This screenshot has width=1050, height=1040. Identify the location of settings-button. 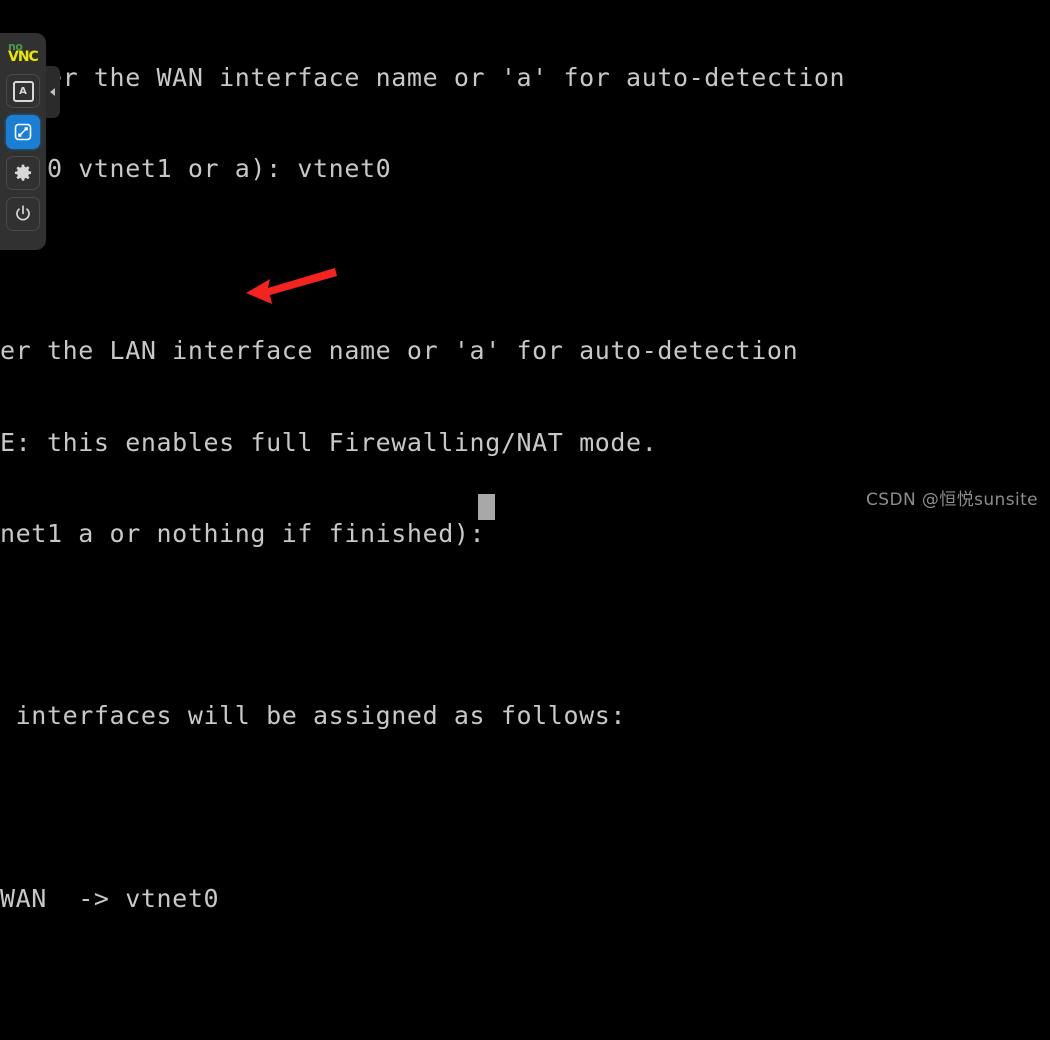
(23, 173).